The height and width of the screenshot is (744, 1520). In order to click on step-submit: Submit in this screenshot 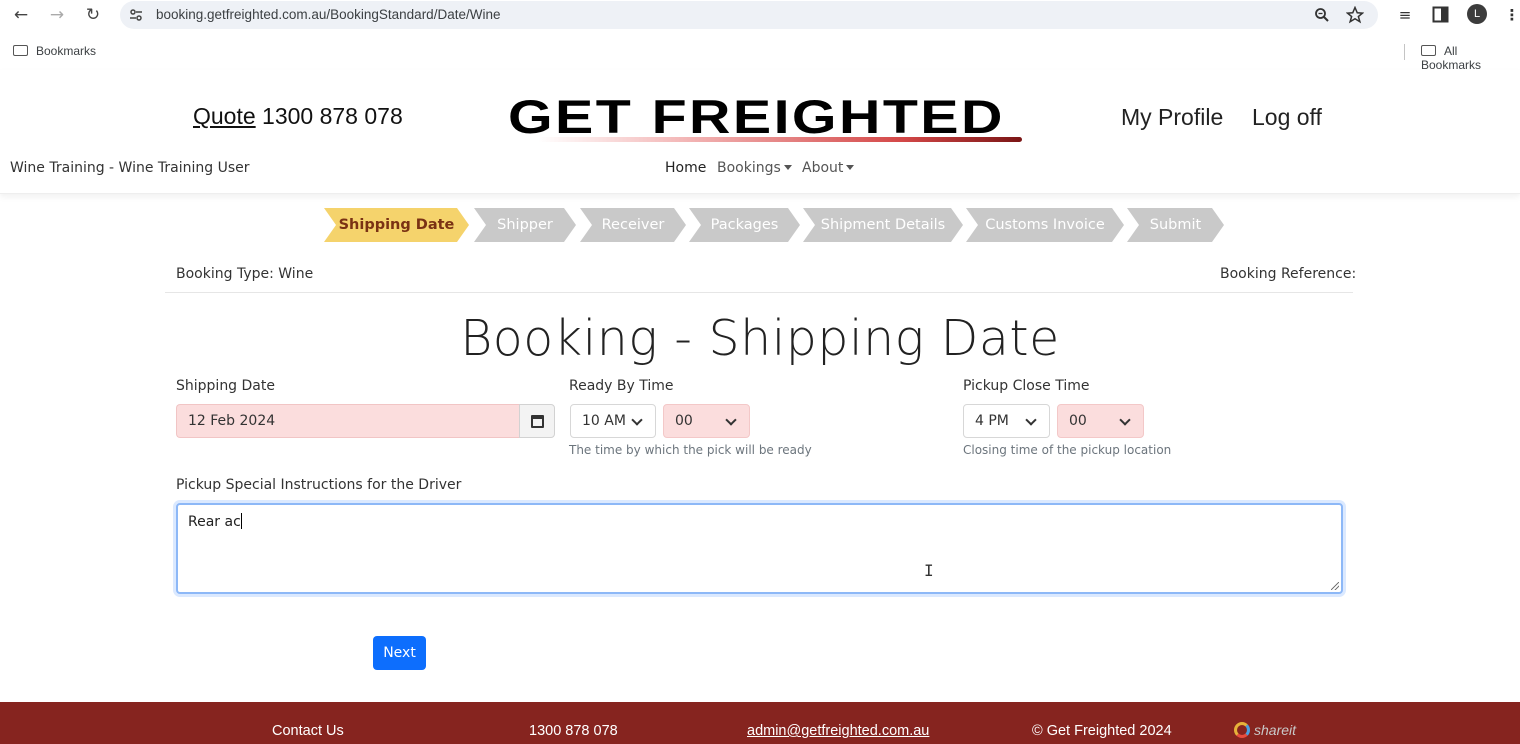, I will do `click(1175, 225)`.